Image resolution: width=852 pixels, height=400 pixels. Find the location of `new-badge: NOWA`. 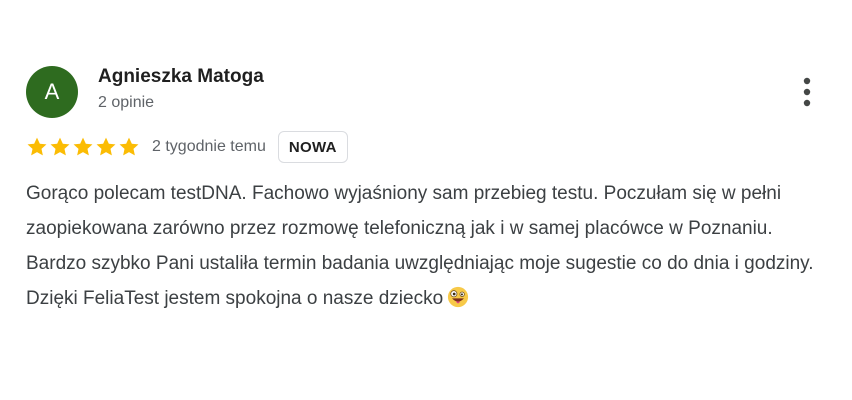

new-badge: NOWA is located at coordinates (312, 147).